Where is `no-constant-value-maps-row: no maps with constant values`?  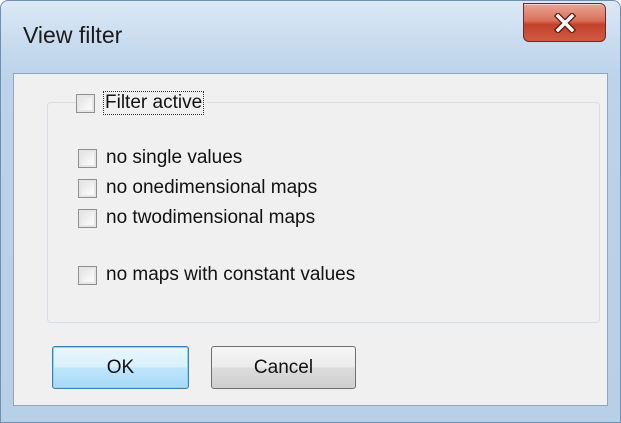
no-constant-value-maps-row: no maps with constant values is located at coordinates (217, 275).